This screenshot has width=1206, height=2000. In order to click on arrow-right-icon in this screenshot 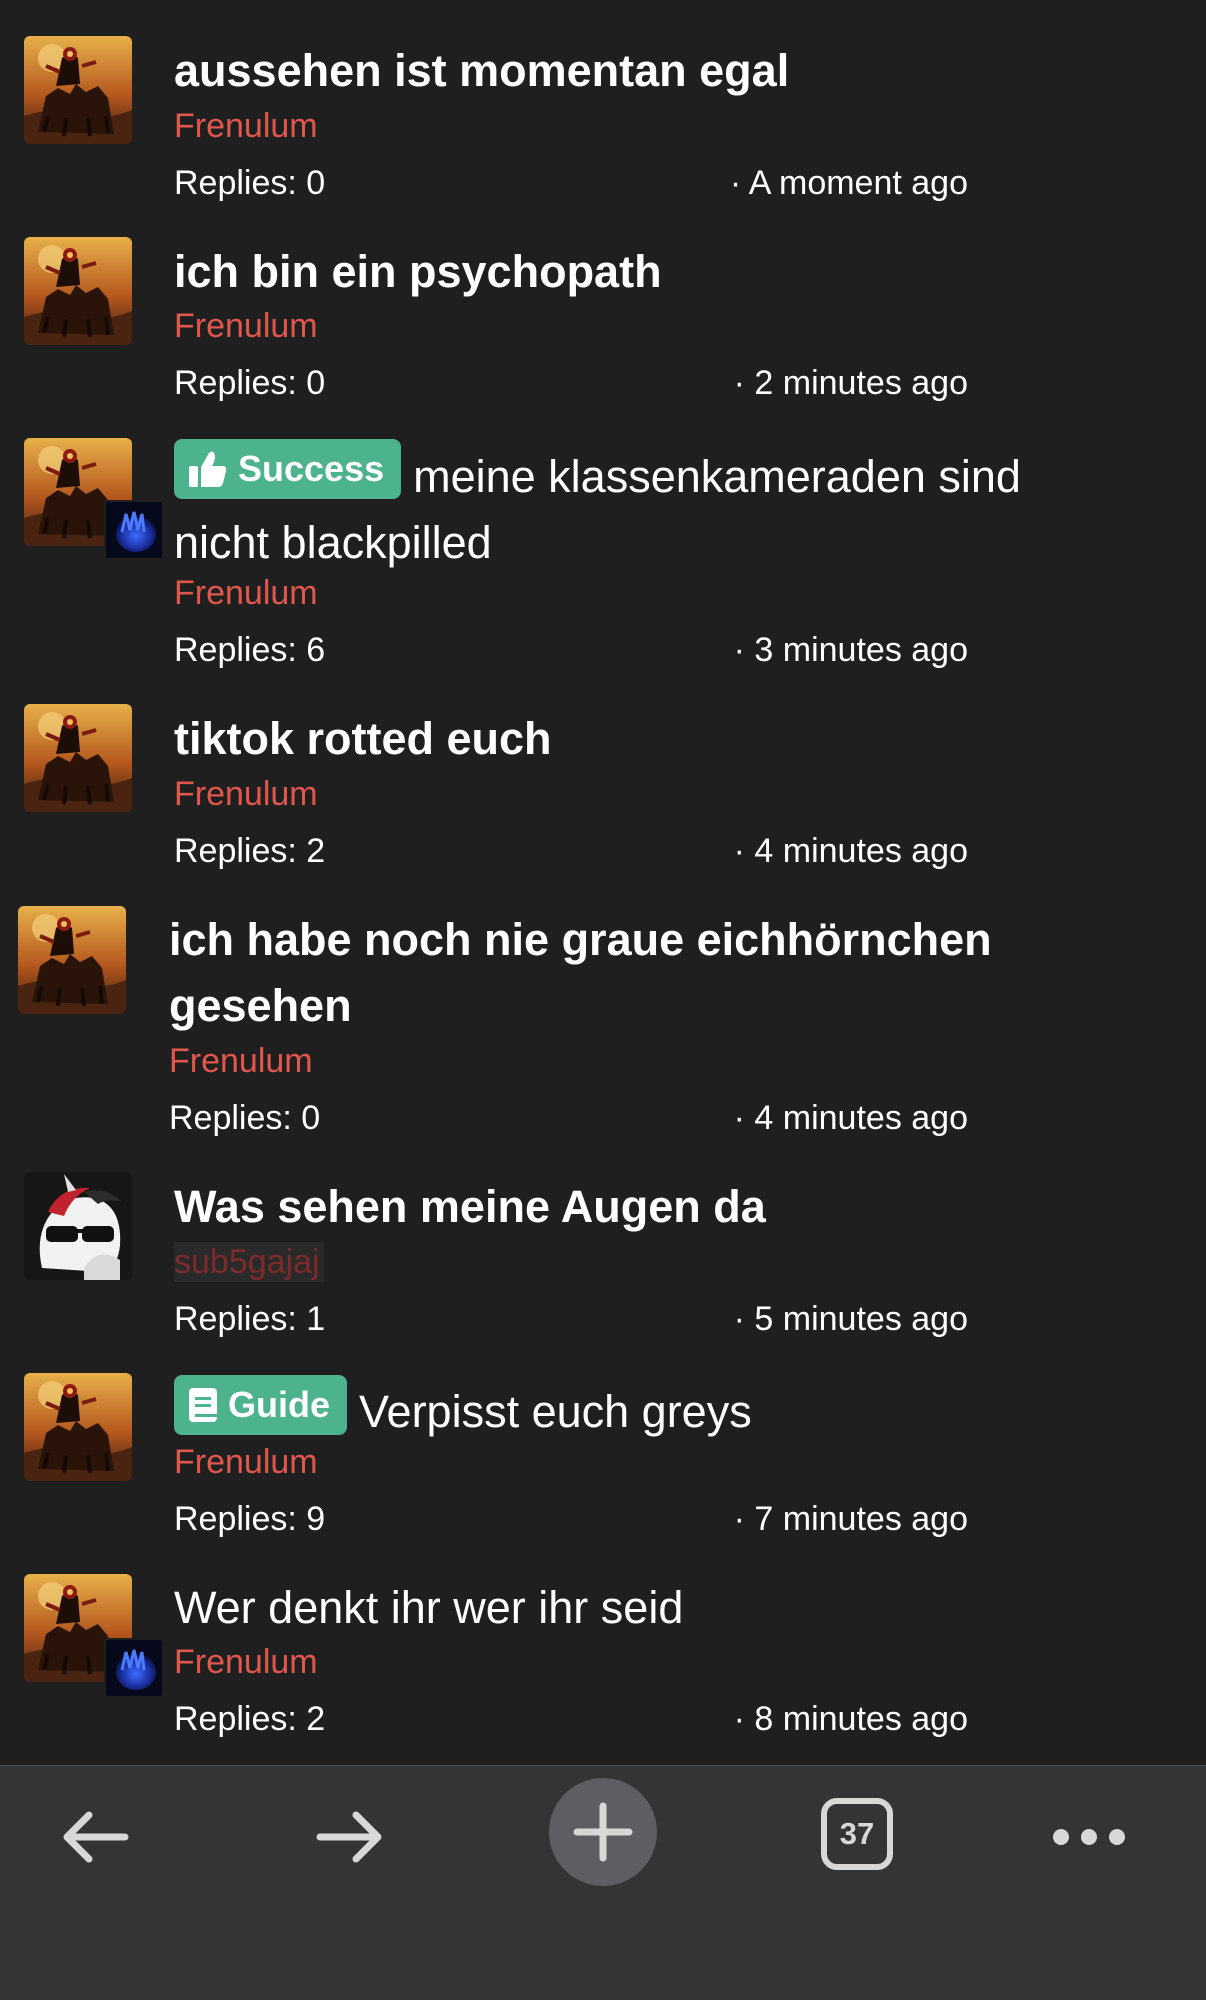, I will do `click(349, 1837)`.